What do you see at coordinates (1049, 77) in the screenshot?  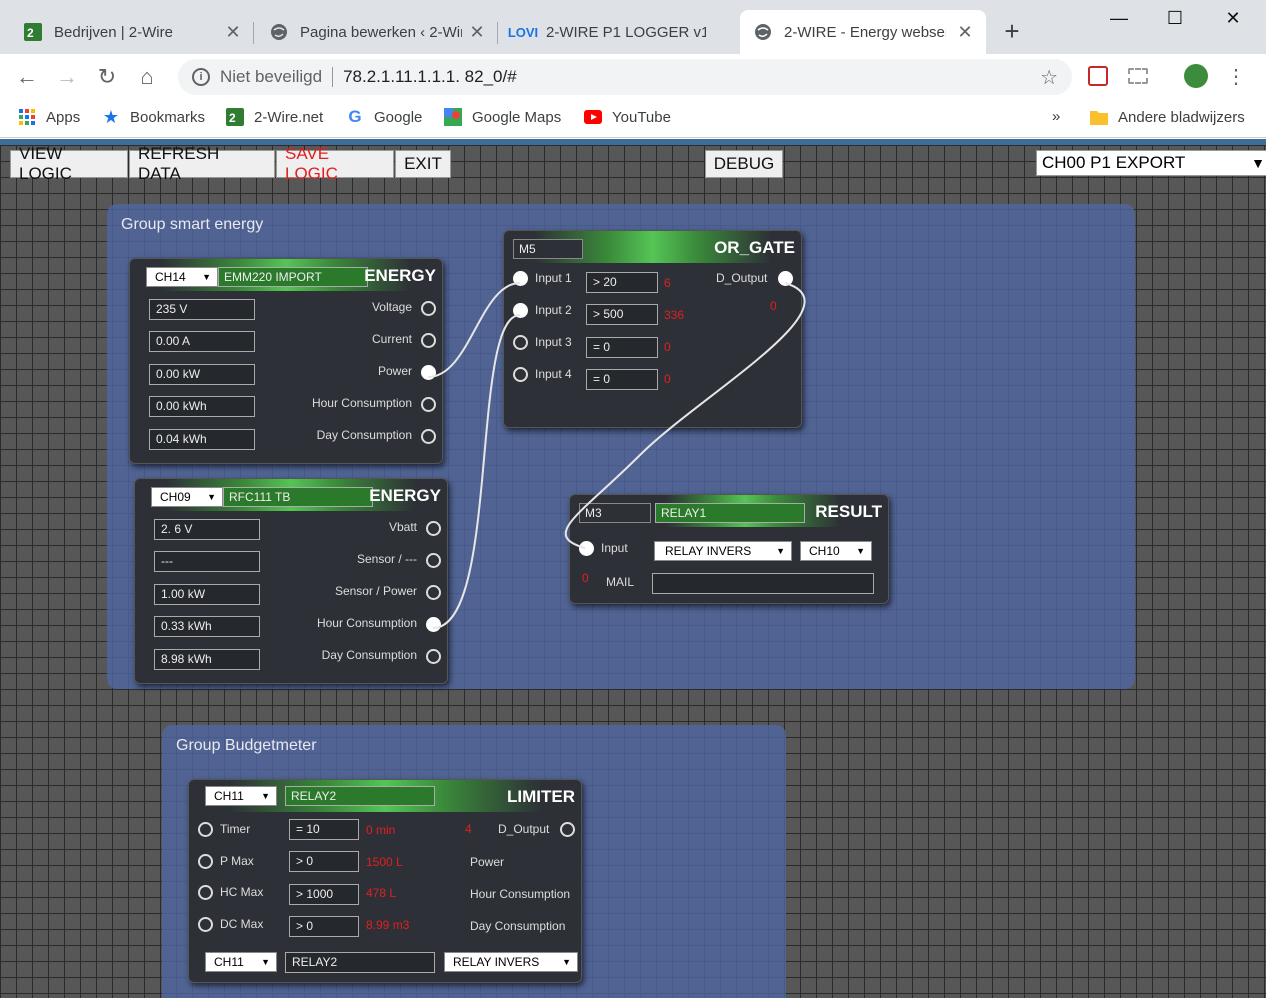 I see `bookmark-star-icon: ☆` at bounding box center [1049, 77].